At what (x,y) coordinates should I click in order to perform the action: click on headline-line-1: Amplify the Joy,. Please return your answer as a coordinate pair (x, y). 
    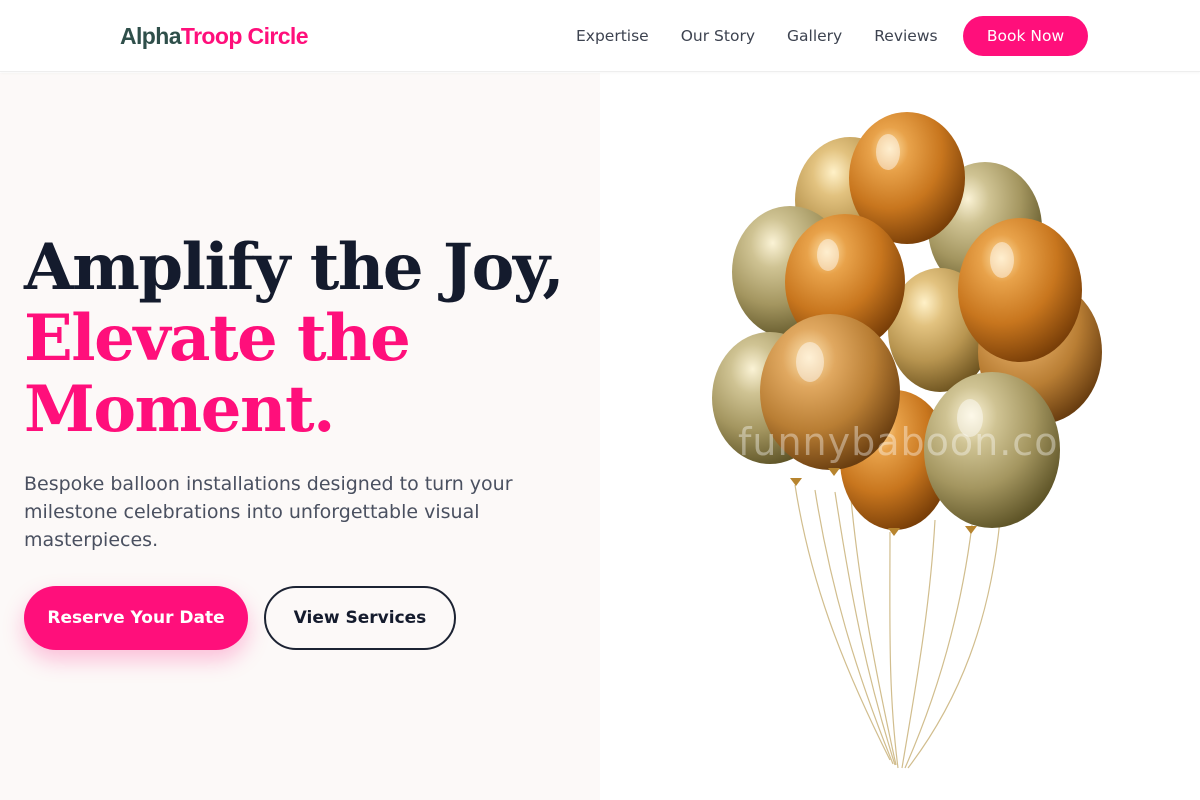
    Looking at the image, I should click on (294, 267).